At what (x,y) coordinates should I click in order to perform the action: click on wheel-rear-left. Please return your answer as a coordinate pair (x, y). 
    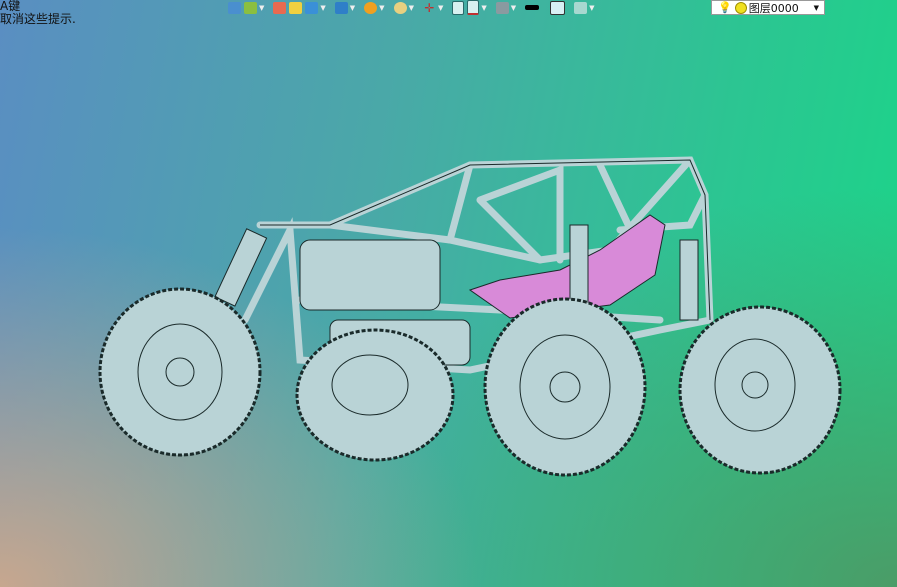
    Looking at the image, I should click on (180, 372).